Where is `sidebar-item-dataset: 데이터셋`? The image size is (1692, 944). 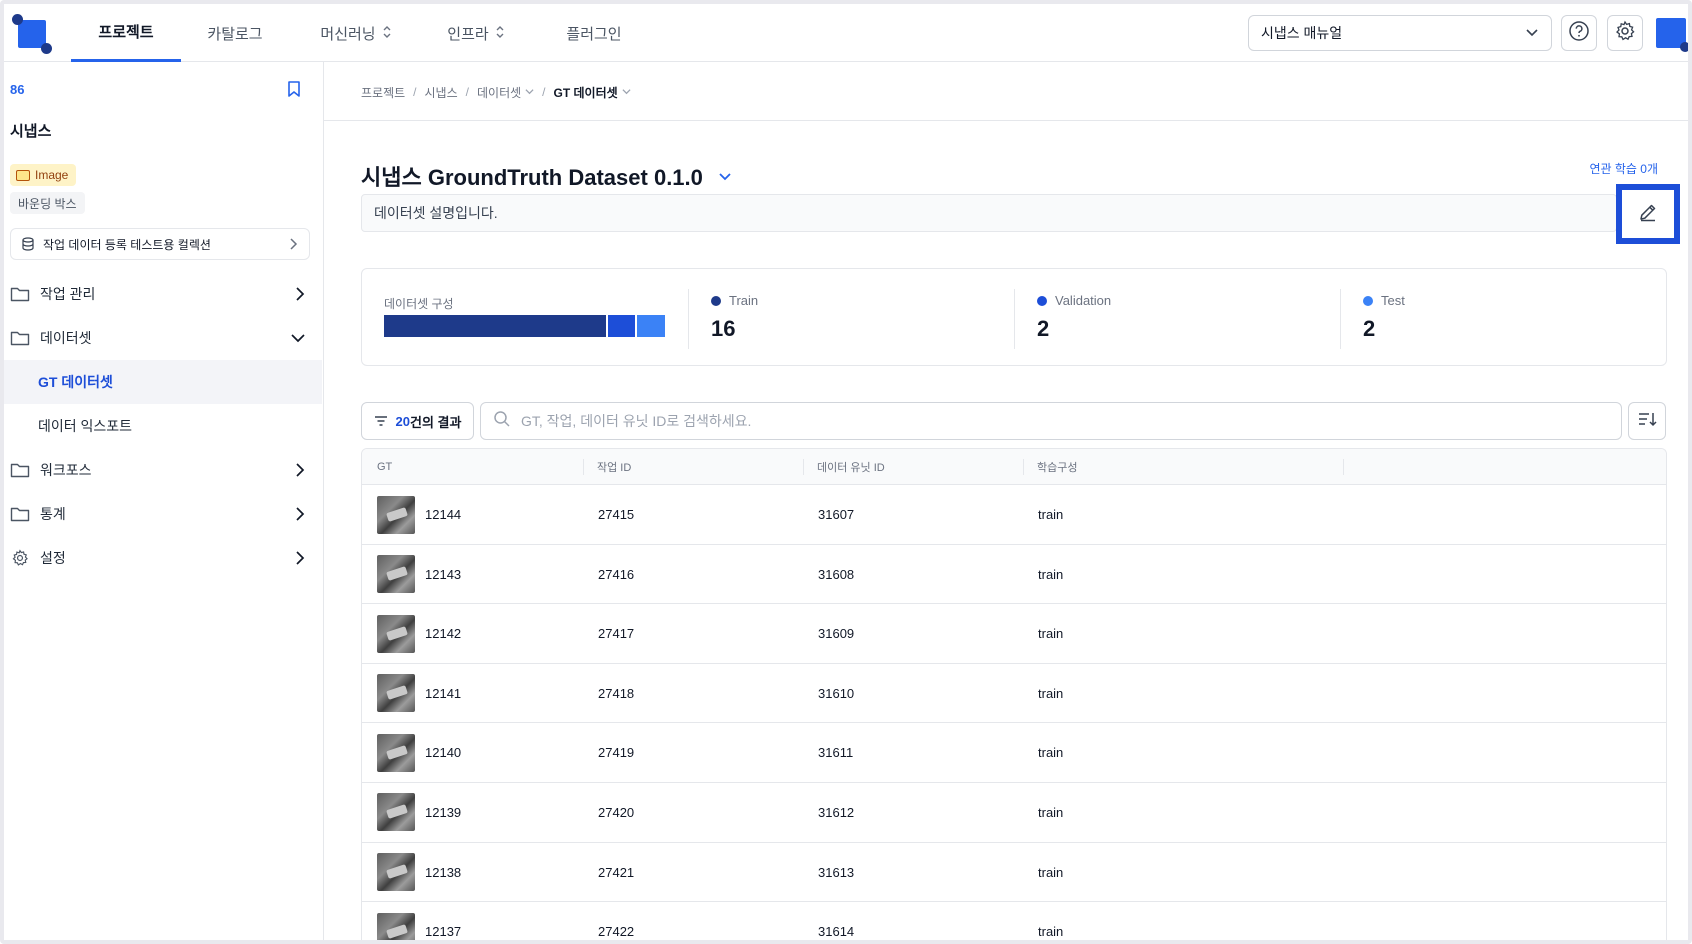 sidebar-item-dataset: 데이터셋 is located at coordinates (163, 338).